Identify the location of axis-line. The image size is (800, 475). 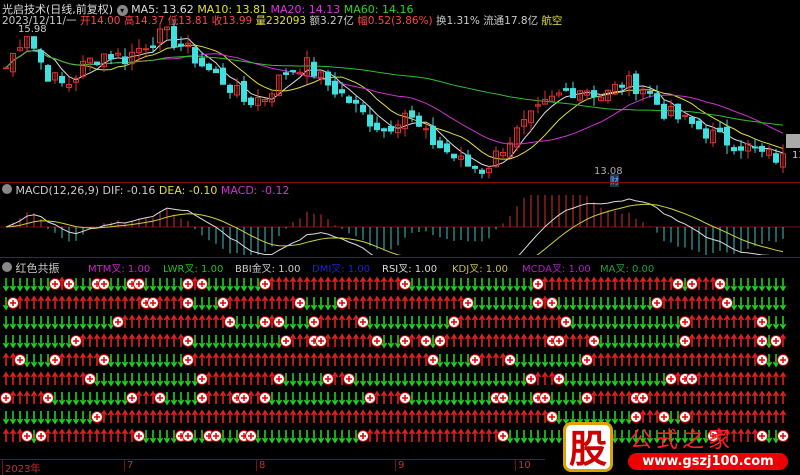
(272, 459).